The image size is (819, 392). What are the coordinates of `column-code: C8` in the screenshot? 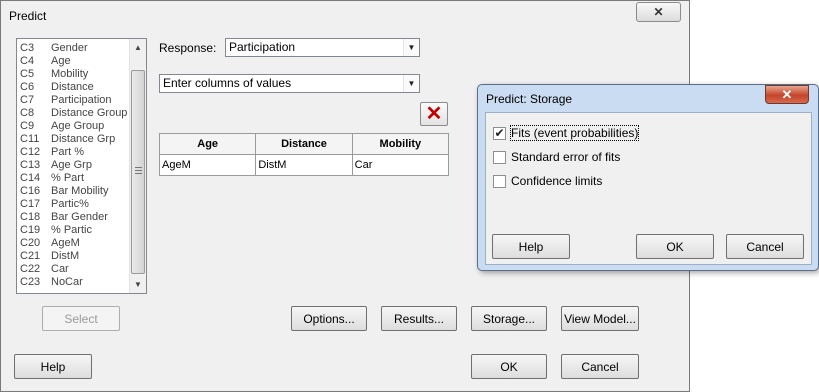 It's located at (27, 113).